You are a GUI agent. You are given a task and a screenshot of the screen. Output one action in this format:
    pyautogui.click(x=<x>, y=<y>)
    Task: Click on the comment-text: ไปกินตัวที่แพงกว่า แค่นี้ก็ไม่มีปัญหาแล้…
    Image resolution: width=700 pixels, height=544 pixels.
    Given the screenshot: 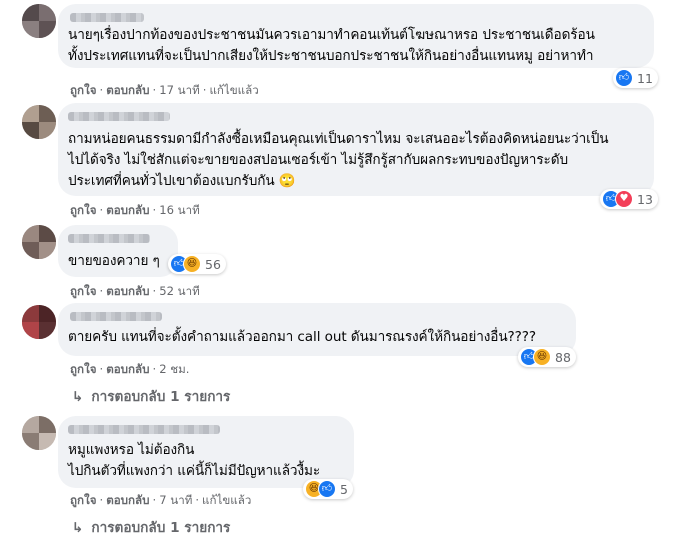 What is the action you would take?
    pyautogui.click(x=194, y=471)
    